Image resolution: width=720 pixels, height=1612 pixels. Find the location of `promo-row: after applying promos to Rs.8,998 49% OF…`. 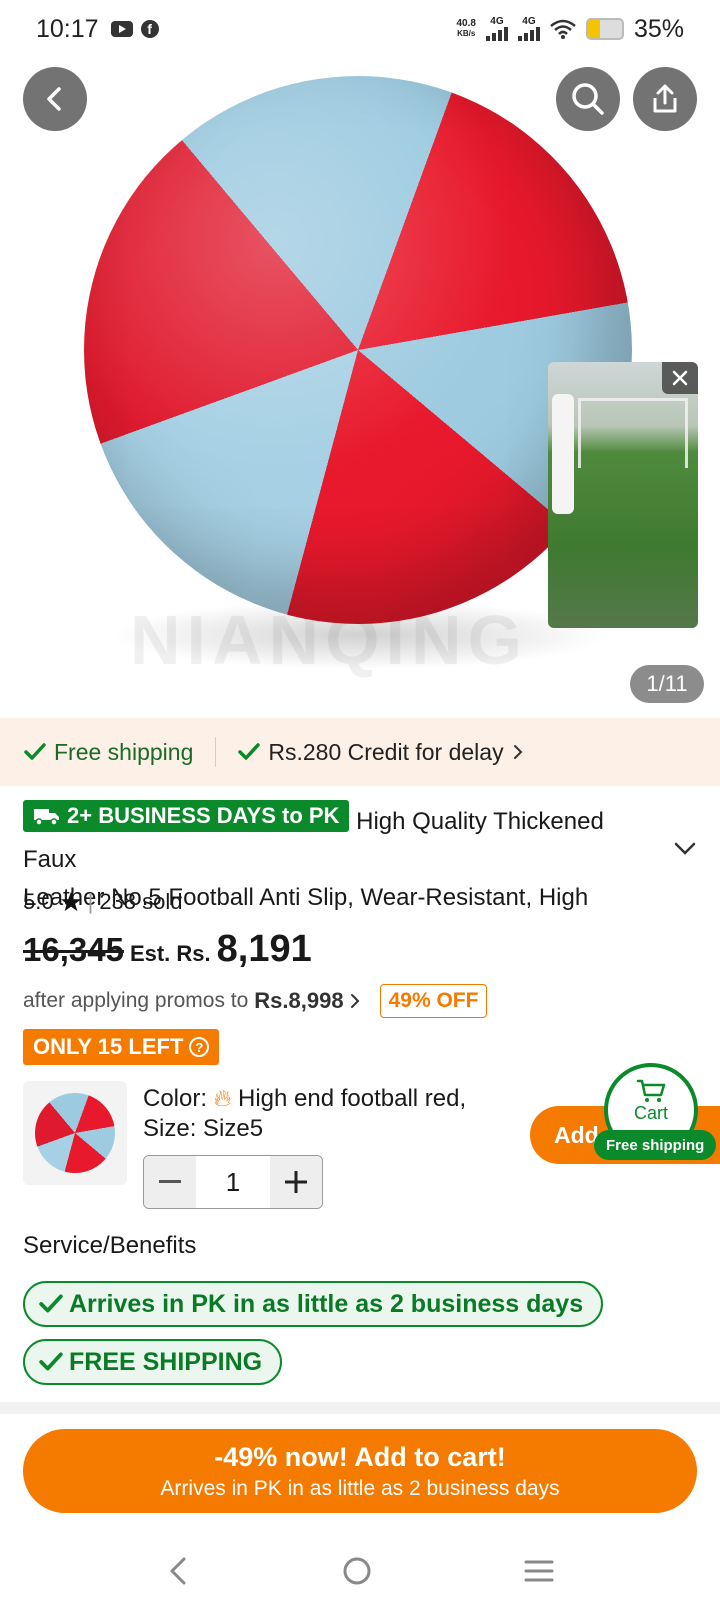

promo-row: after applying promos to Rs.8,998 49% OF… is located at coordinates (255, 1001).